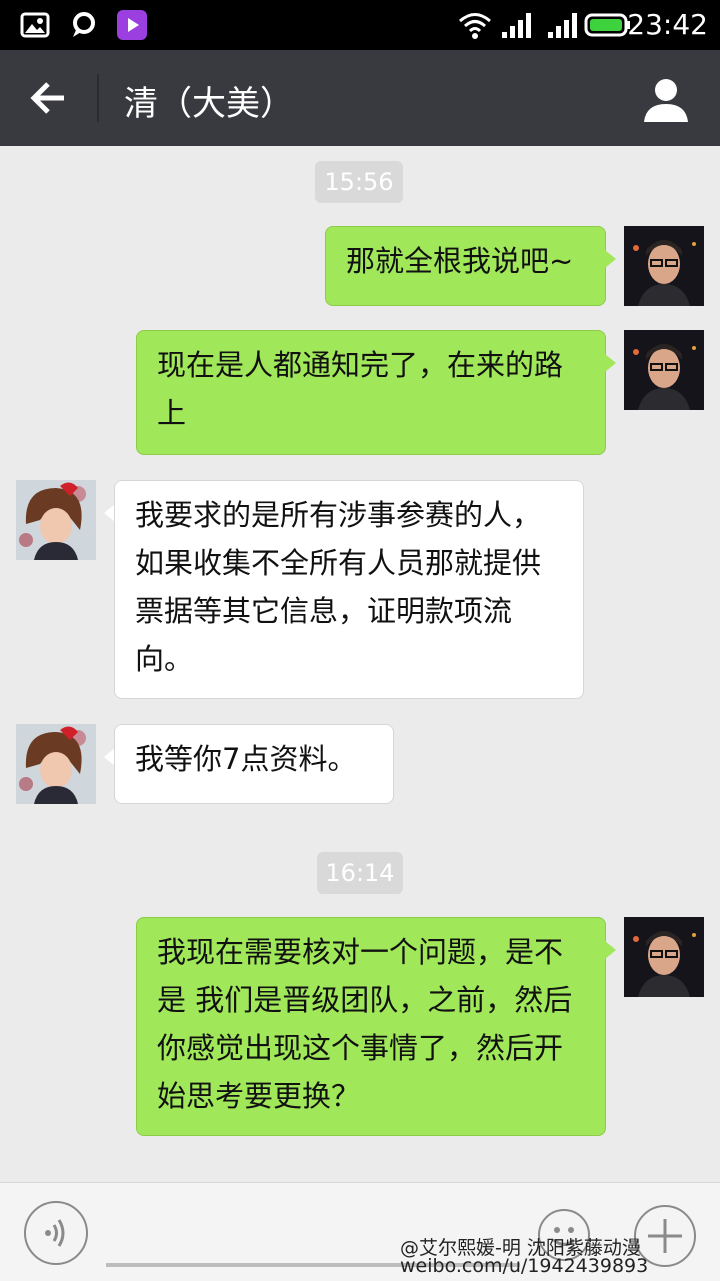 This screenshot has width=720, height=1281. Describe the element at coordinates (254, 764) in the screenshot. I see `received-message-bubble: 我等你7点资料。` at that location.